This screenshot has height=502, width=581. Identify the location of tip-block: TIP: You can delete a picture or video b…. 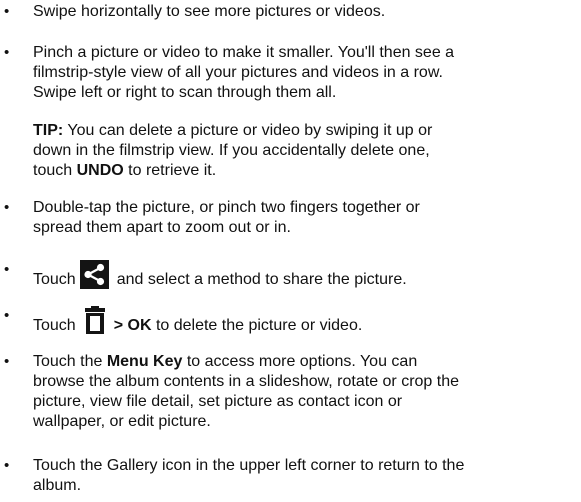
(297, 151).